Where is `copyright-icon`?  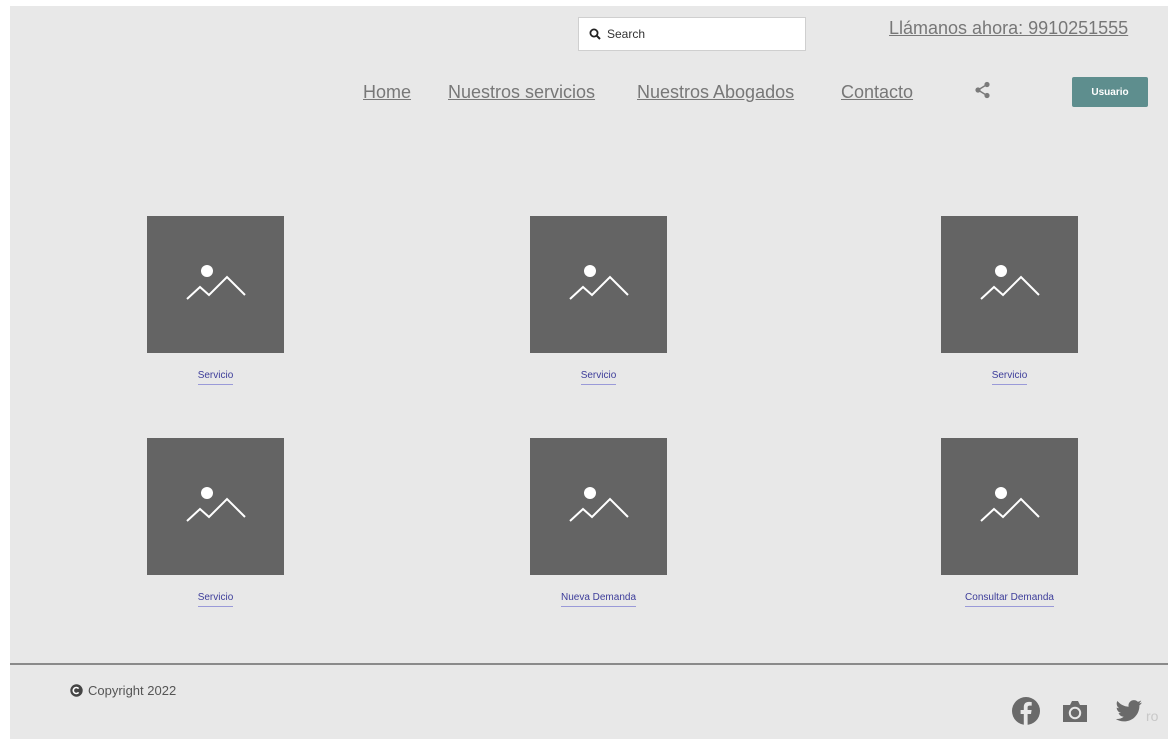 copyright-icon is located at coordinates (76, 690).